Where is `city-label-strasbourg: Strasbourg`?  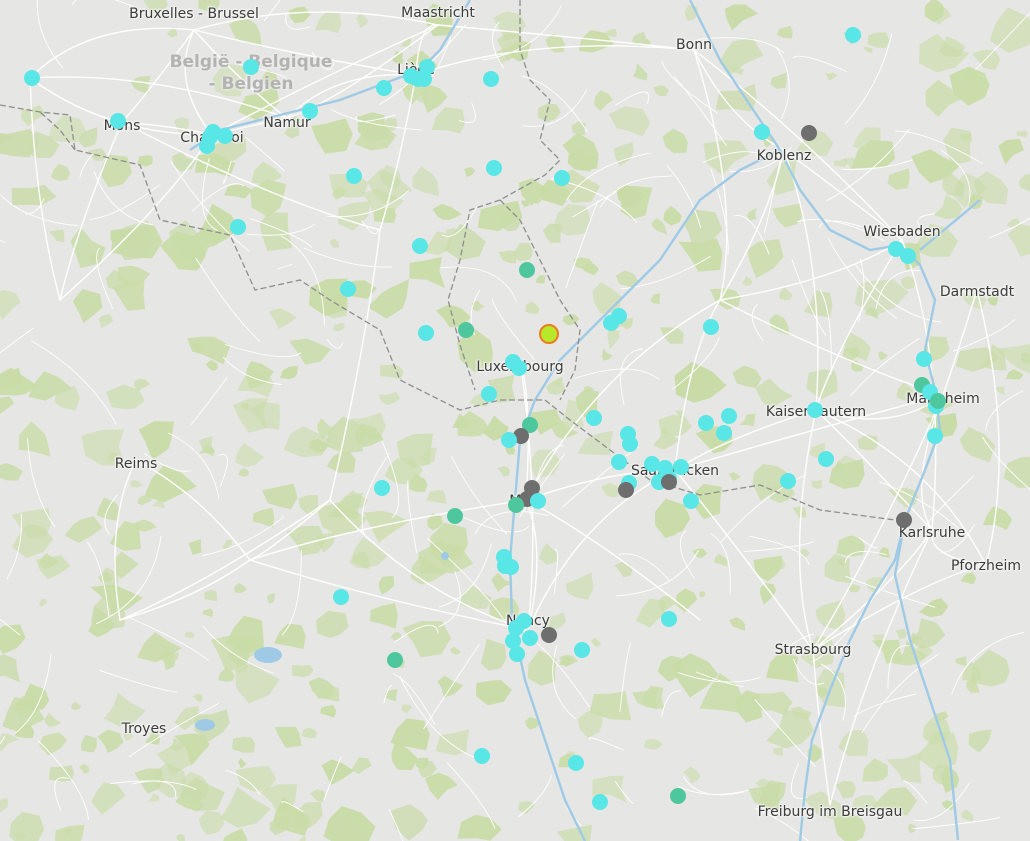 city-label-strasbourg: Strasbourg is located at coordinates (813, 650).